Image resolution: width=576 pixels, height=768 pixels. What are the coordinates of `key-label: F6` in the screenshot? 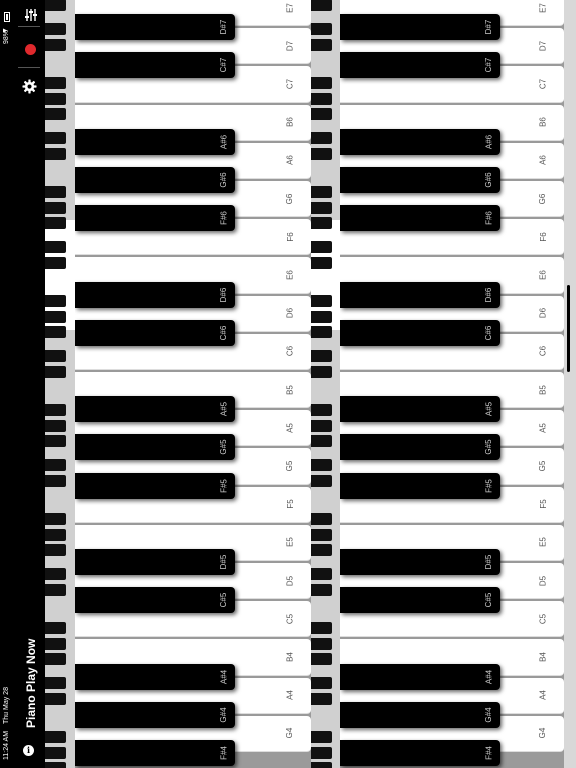 It's located at (290, 237).